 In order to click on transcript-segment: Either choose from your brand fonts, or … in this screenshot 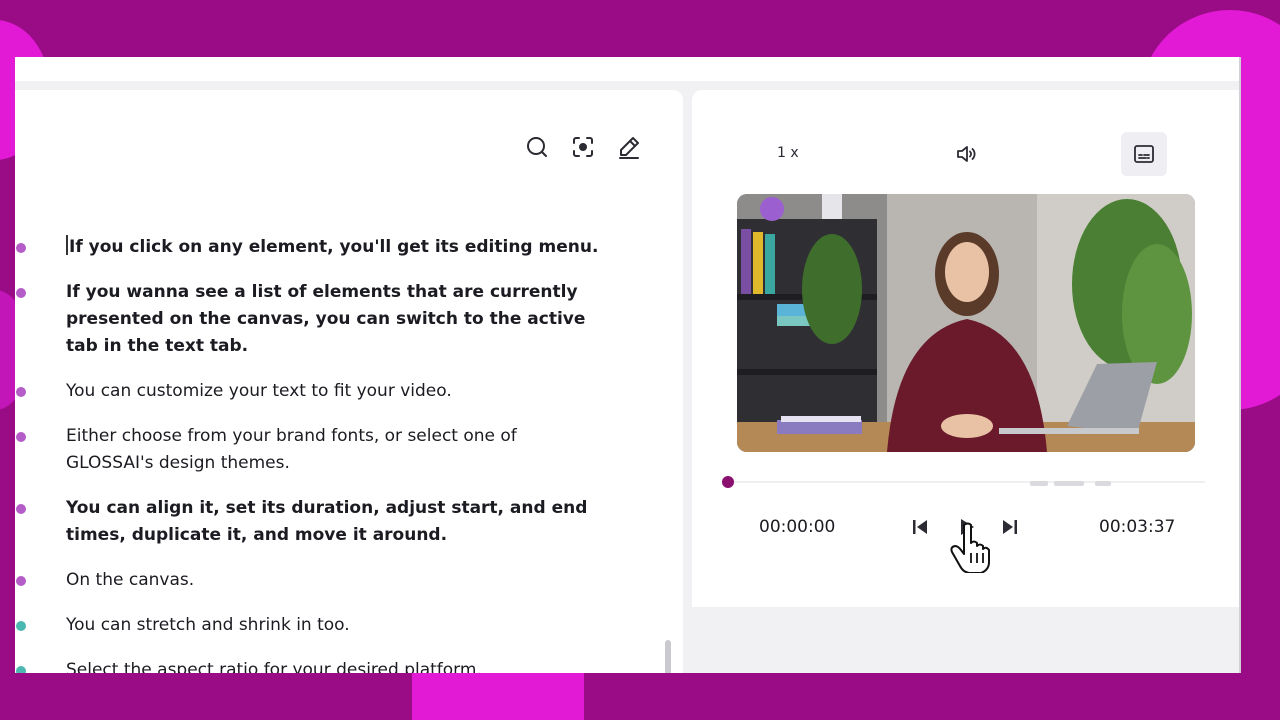, I will do `click(335, 450)`.